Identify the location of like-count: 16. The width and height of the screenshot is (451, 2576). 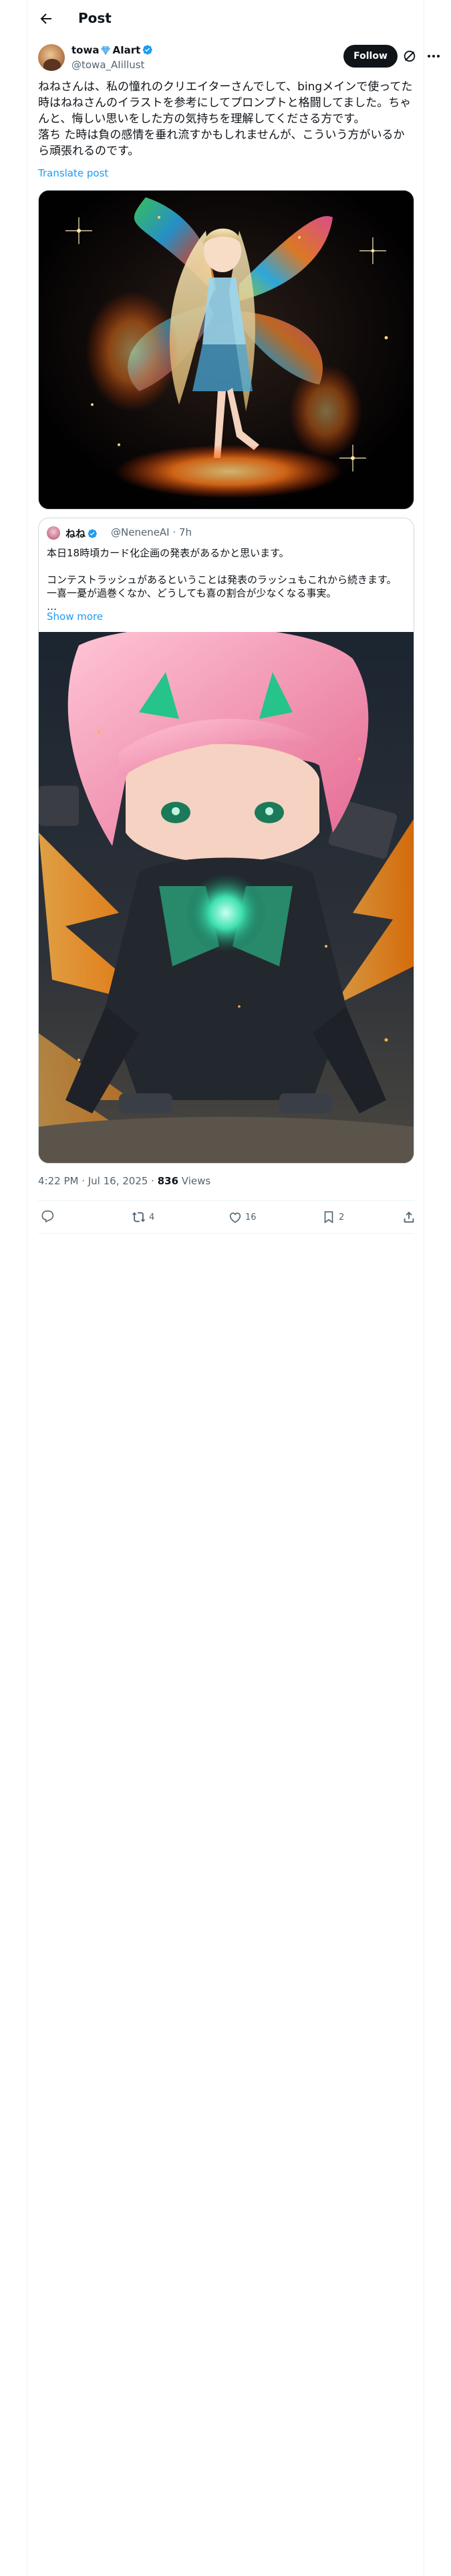
(251, 1217).